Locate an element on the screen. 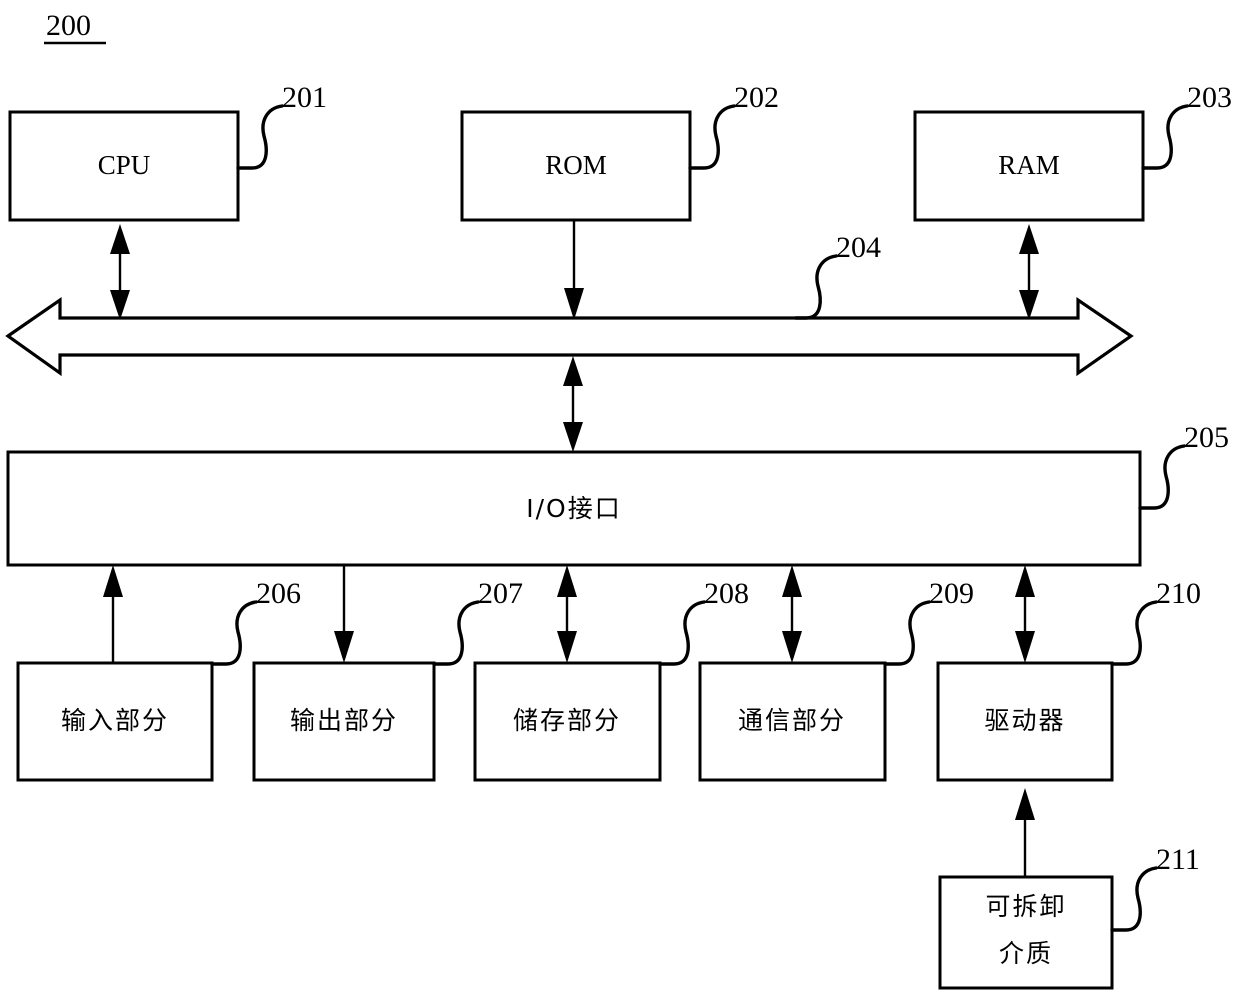 This screenshot has width=1240, height=994. removable-media-label-line1: 可拆卸 is located at coordinates (1025, 906).